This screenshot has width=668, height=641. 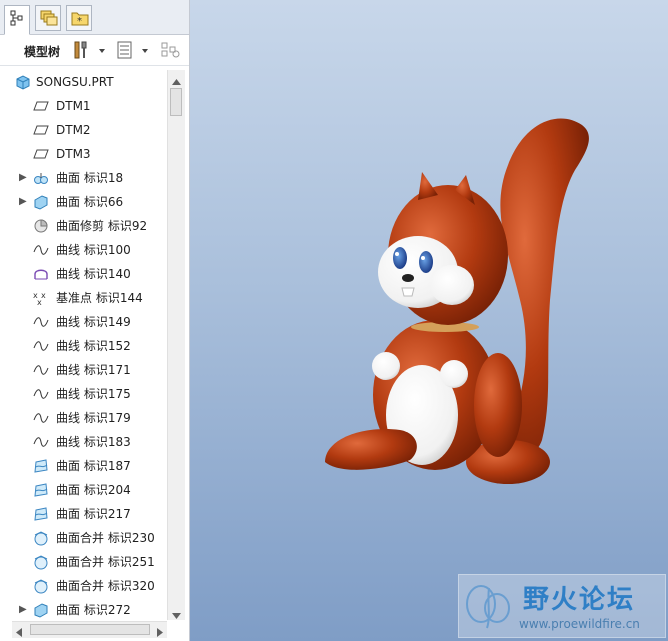 I want to click on tree-item-curve-140: 曲线 标识140, so click(x=86, y=274).